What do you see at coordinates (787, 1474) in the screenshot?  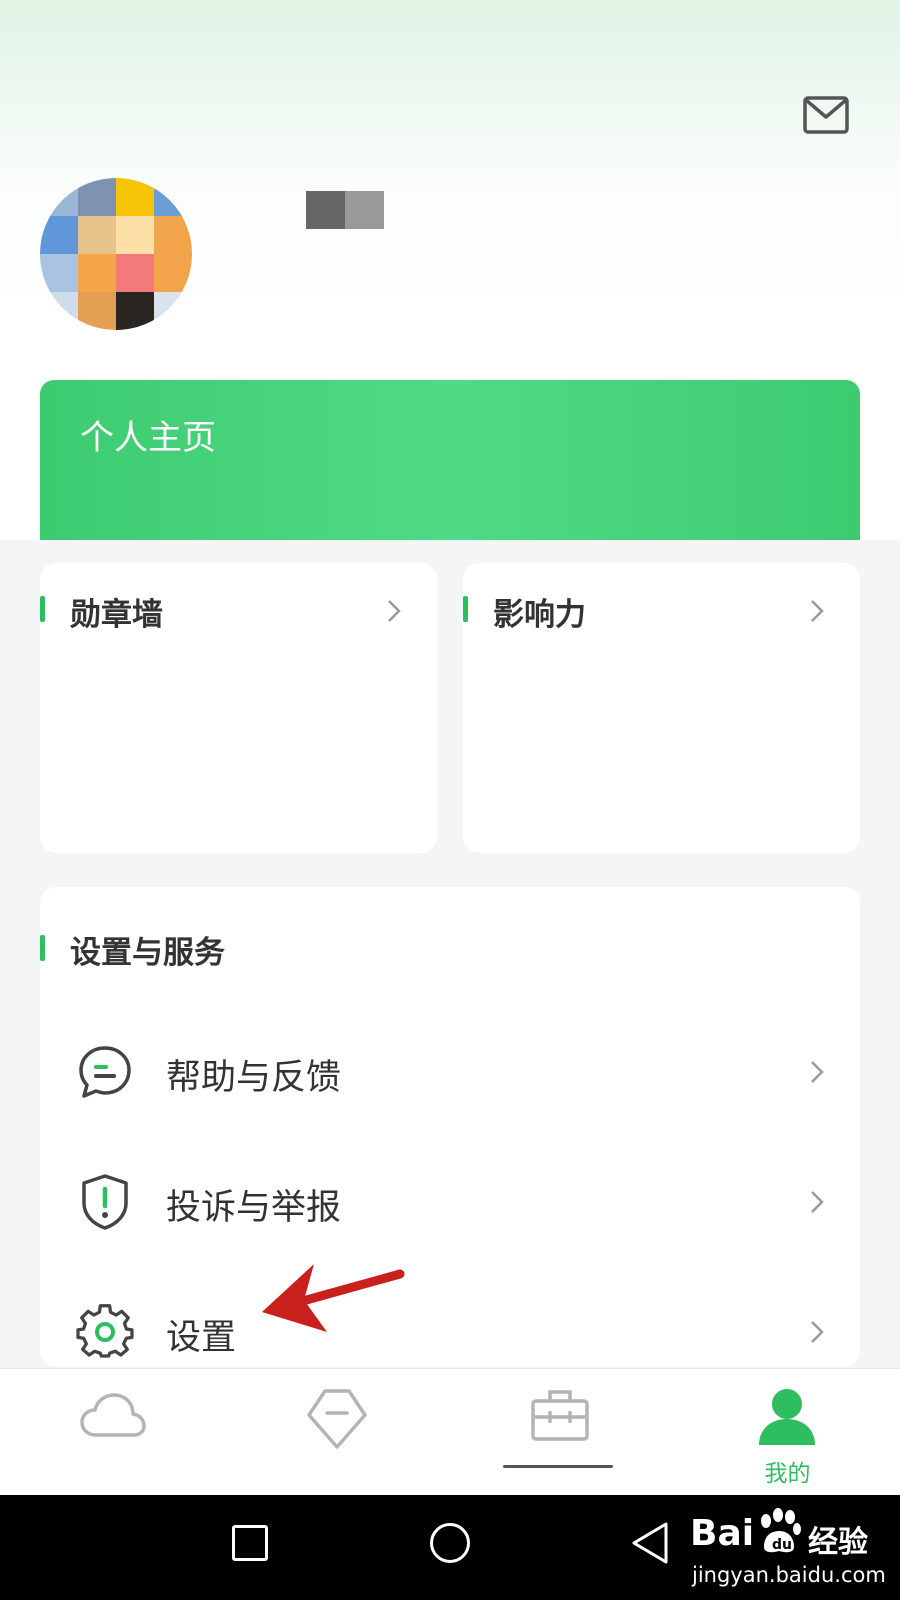 I see `tab-mine-label: 我的` at bounding box center [787, 1474].